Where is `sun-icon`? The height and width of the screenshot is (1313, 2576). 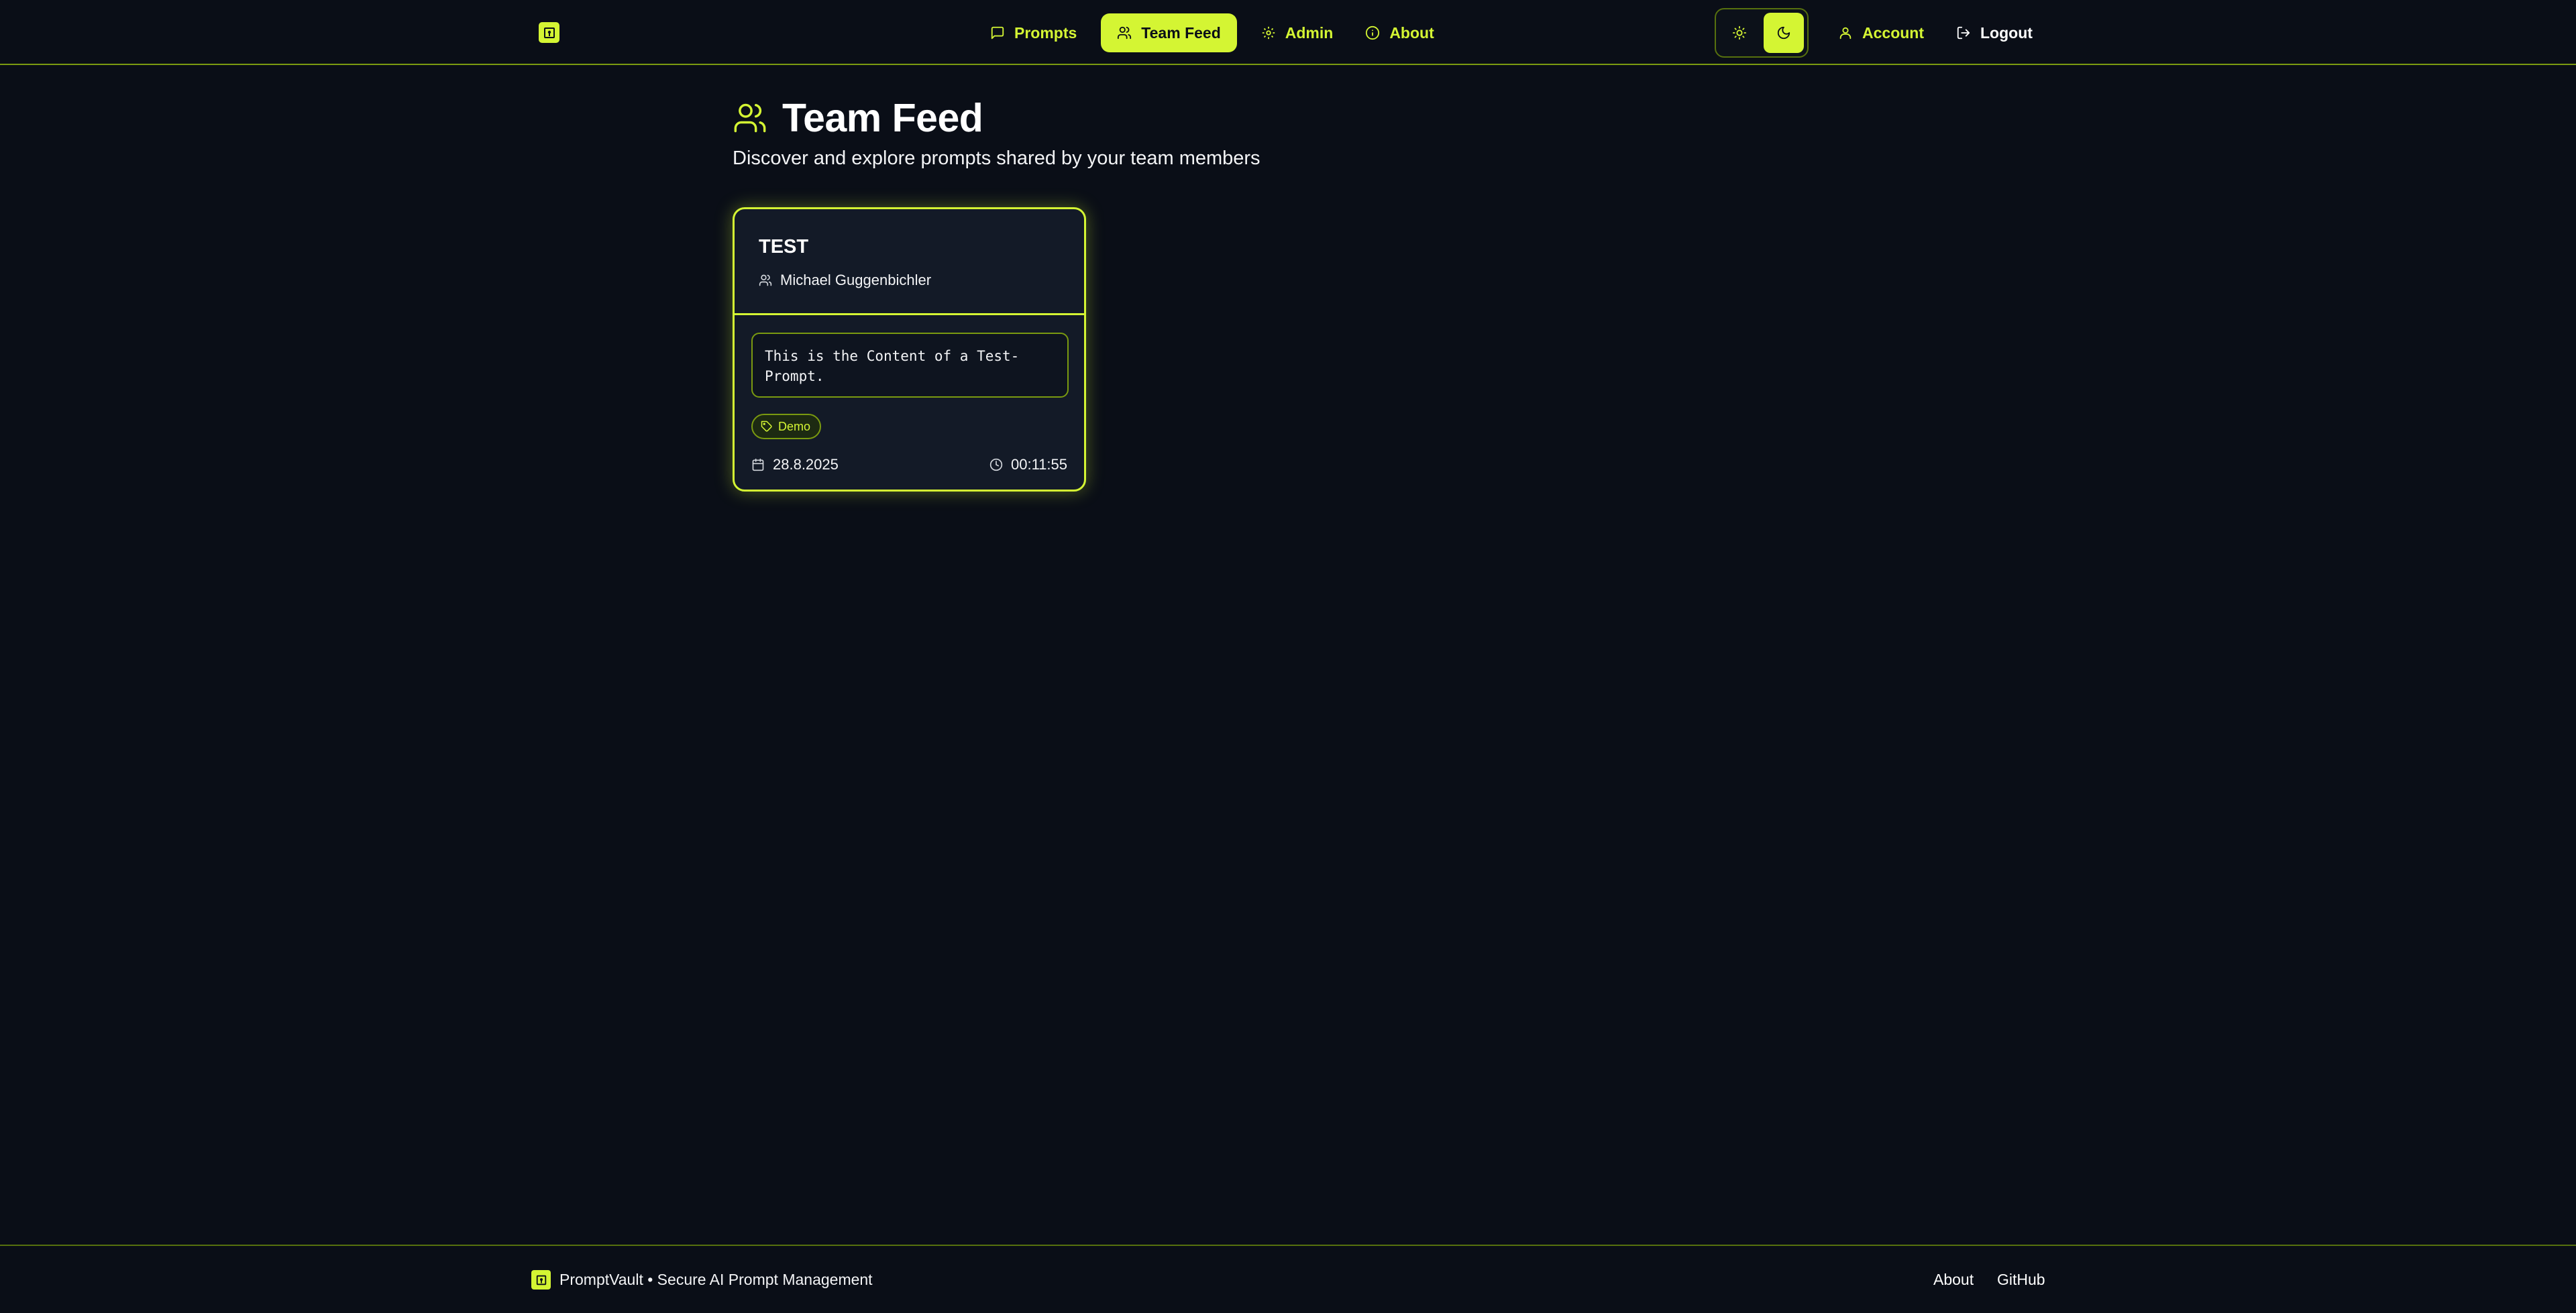 sun-icon is located at coordinates (1739, 32).